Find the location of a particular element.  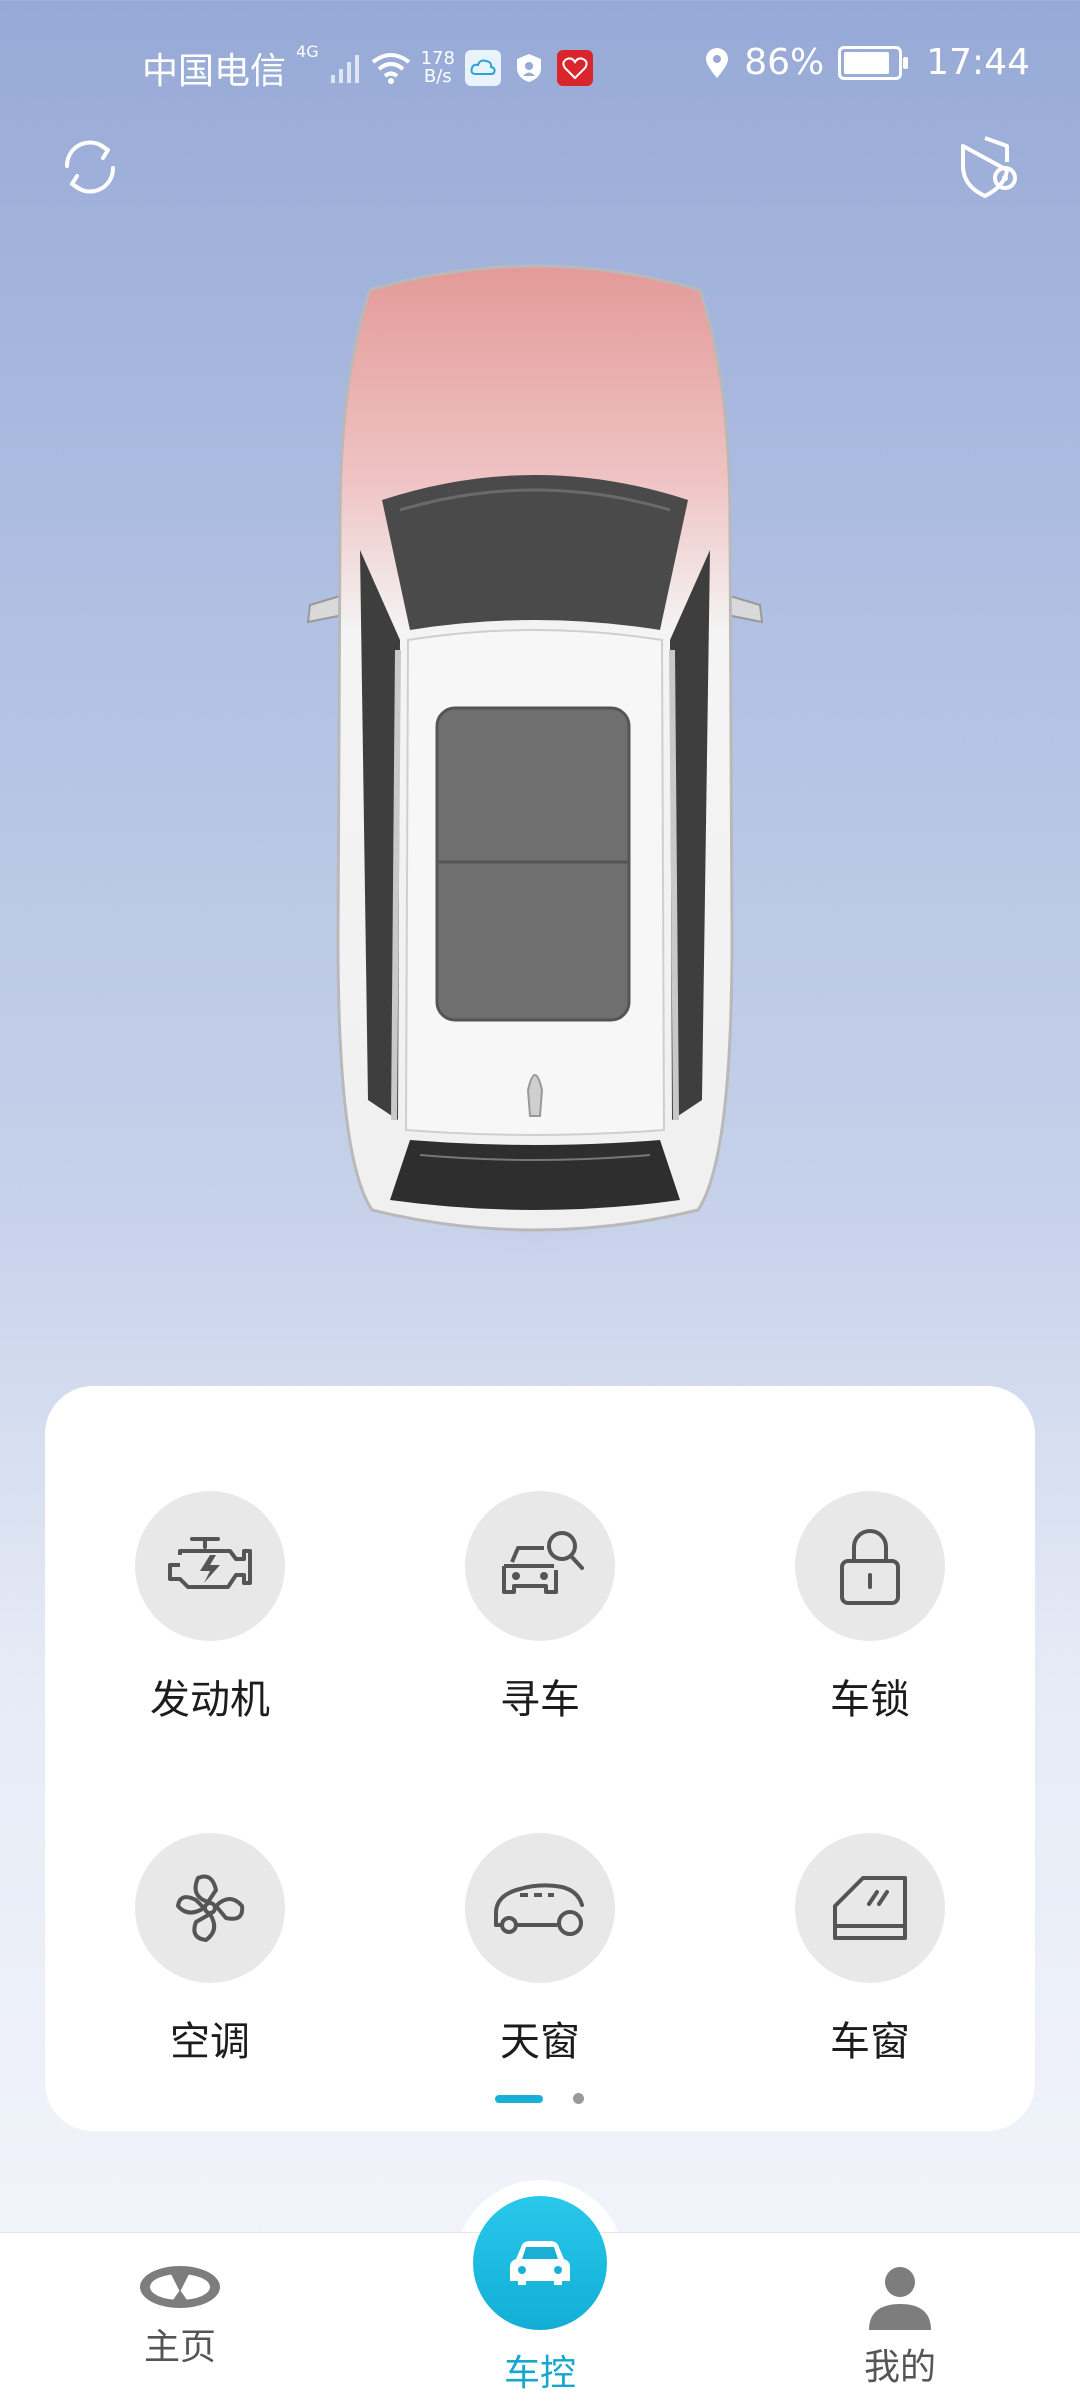

lock-control: 车锁 is located at coordinates (870, 1608).